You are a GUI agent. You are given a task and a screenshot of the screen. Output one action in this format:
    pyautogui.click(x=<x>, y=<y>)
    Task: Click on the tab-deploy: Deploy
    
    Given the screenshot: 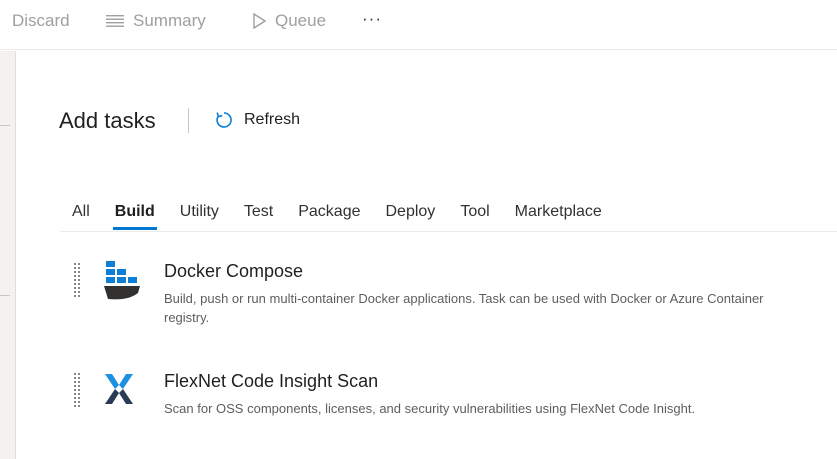 What is the action you would take?
    pyautogui.click(x=411, y=212)
    